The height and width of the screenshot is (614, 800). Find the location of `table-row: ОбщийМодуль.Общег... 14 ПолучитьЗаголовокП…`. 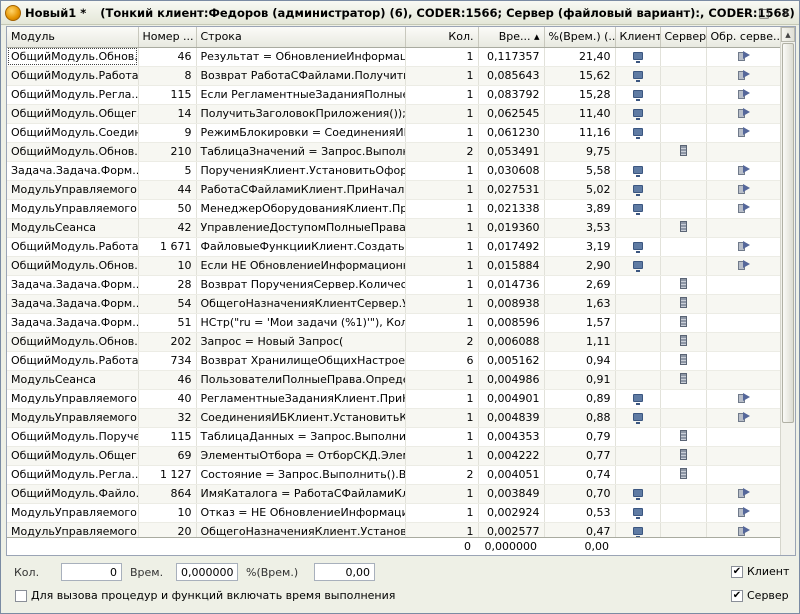

table-row: ОбщийМодуль.Общег... 14 ПолучитьЗаголовокП… is located at coordinates (394, 114).